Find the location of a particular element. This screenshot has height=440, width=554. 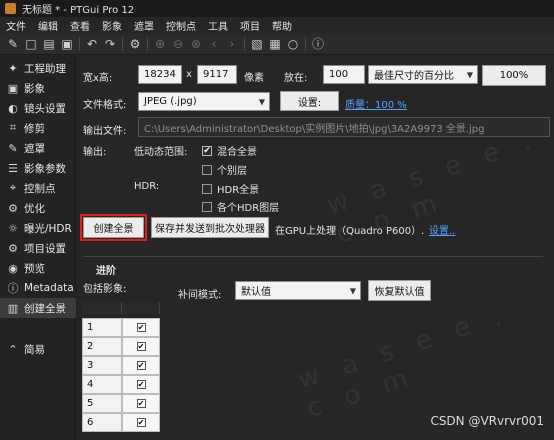

menu-help: 帮助 is located at coordinates (282, 25).